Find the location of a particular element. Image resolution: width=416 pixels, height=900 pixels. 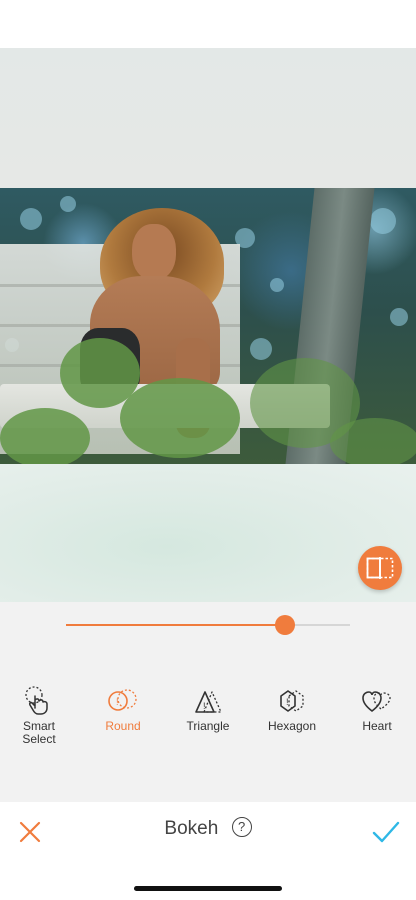

checkmark-icon is located at coordinates (386, 832).